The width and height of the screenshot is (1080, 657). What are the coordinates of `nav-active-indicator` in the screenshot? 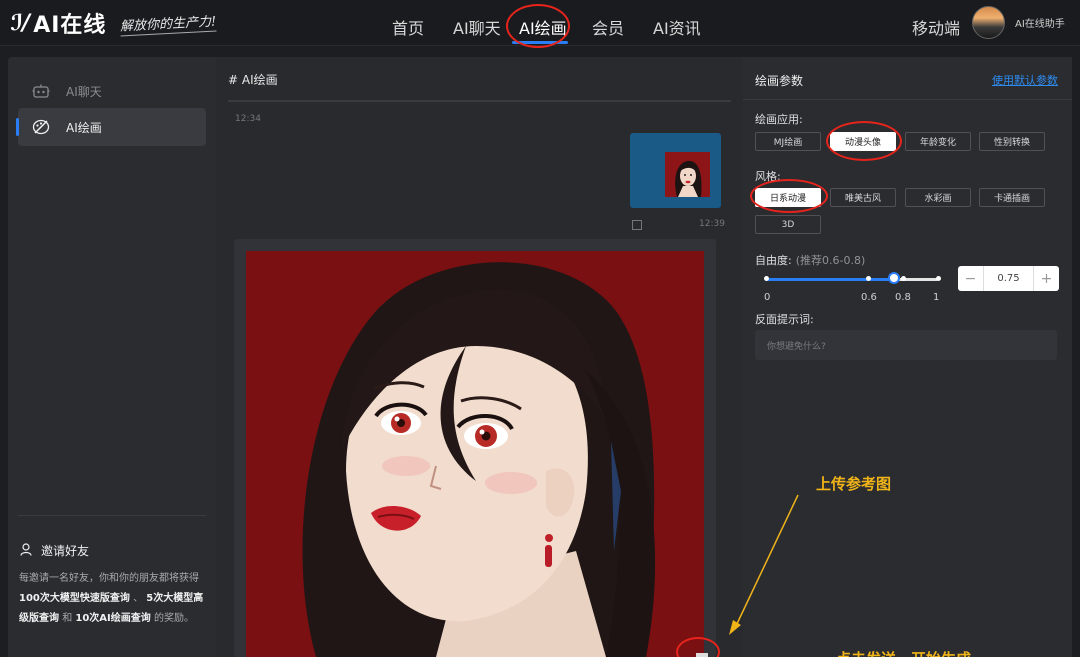 It's located at (540, 42).